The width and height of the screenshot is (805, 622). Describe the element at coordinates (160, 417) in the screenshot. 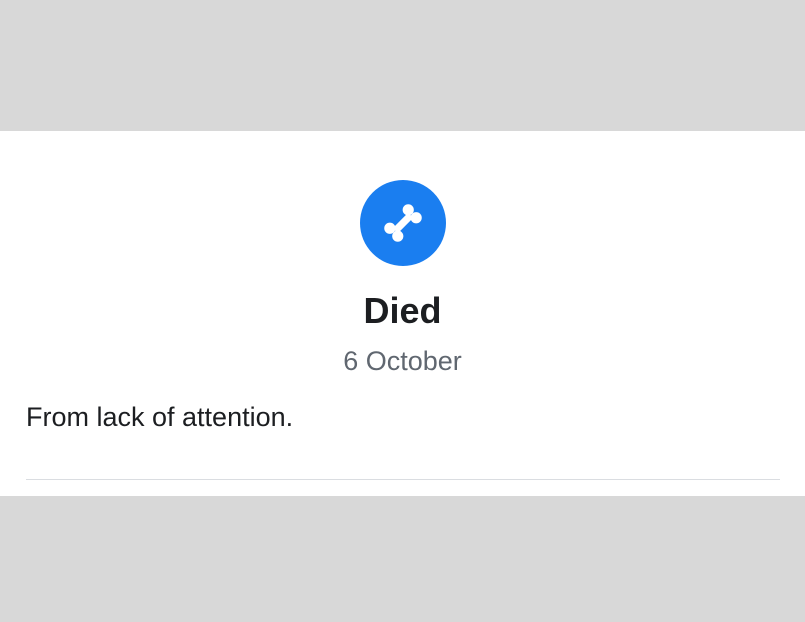

I see `event-description: From lack of attention.` at that location.